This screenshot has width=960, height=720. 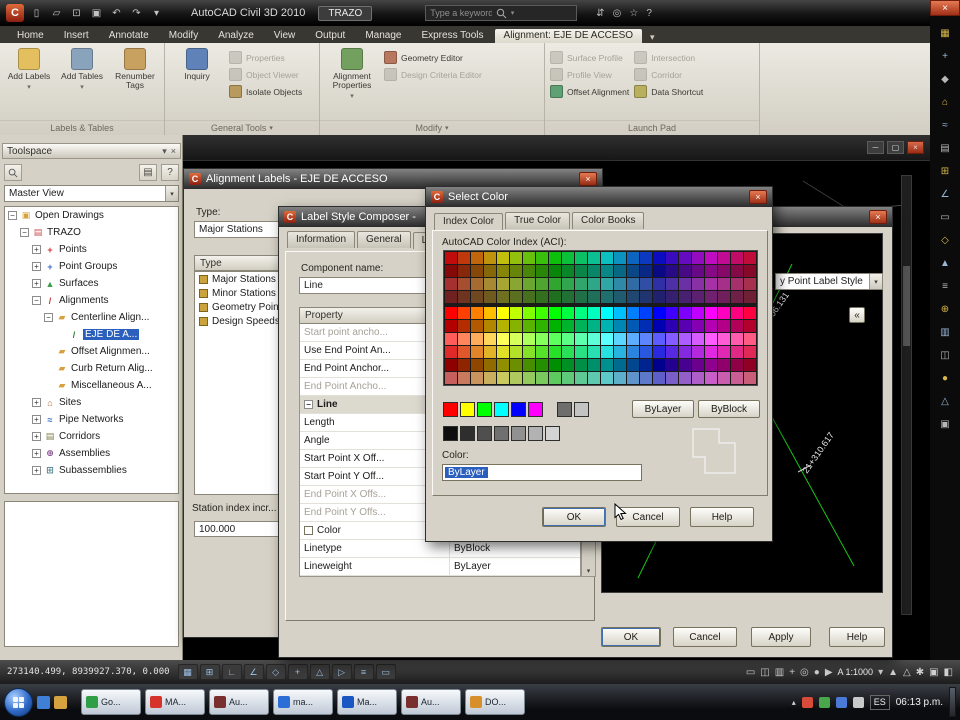 I want to click on status-toggle-otrack: +, so click(x=297, y=672).